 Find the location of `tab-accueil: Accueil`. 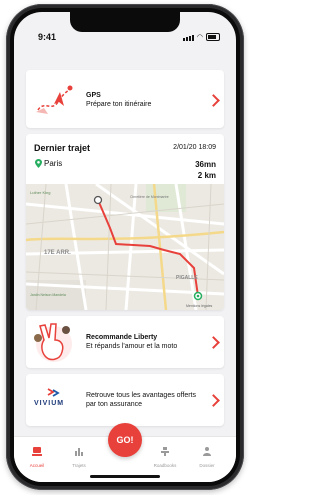

tab-accueil: Accueil is located at coordinates (37, 455).